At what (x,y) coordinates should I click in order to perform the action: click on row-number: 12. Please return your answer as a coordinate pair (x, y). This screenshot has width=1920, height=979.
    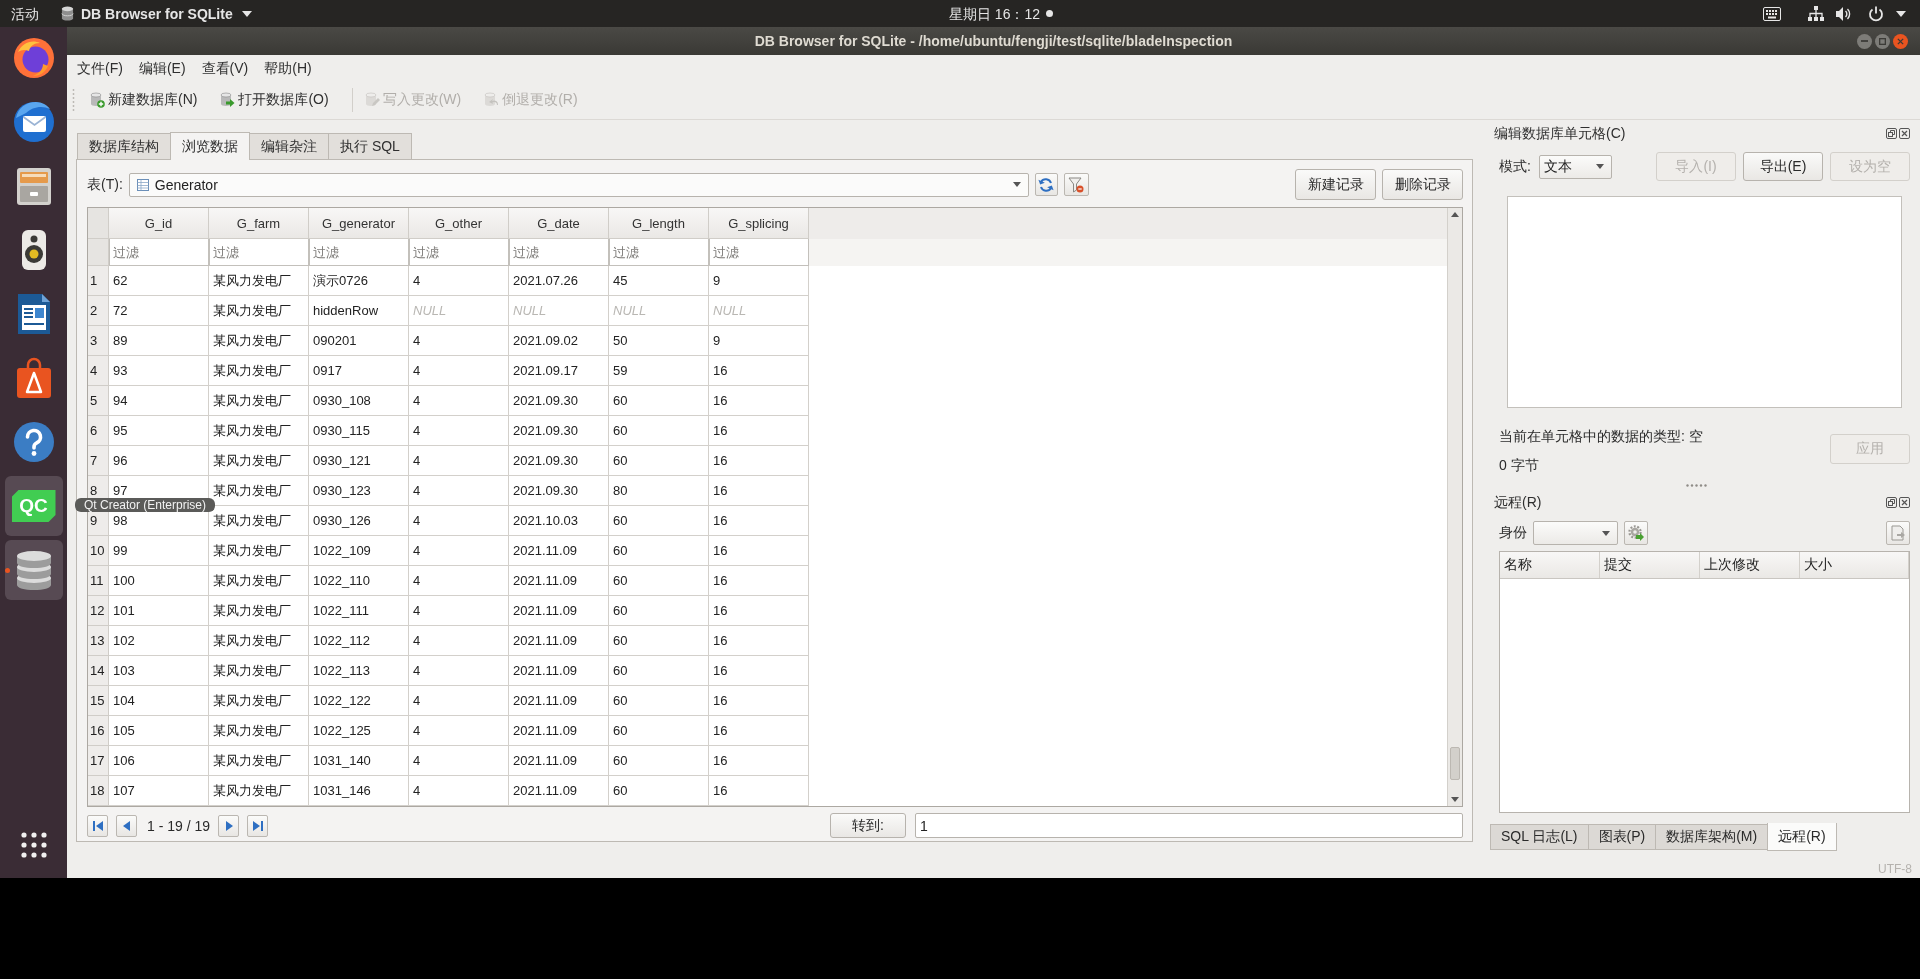
    Looking at the image, I should click on (98, 611).